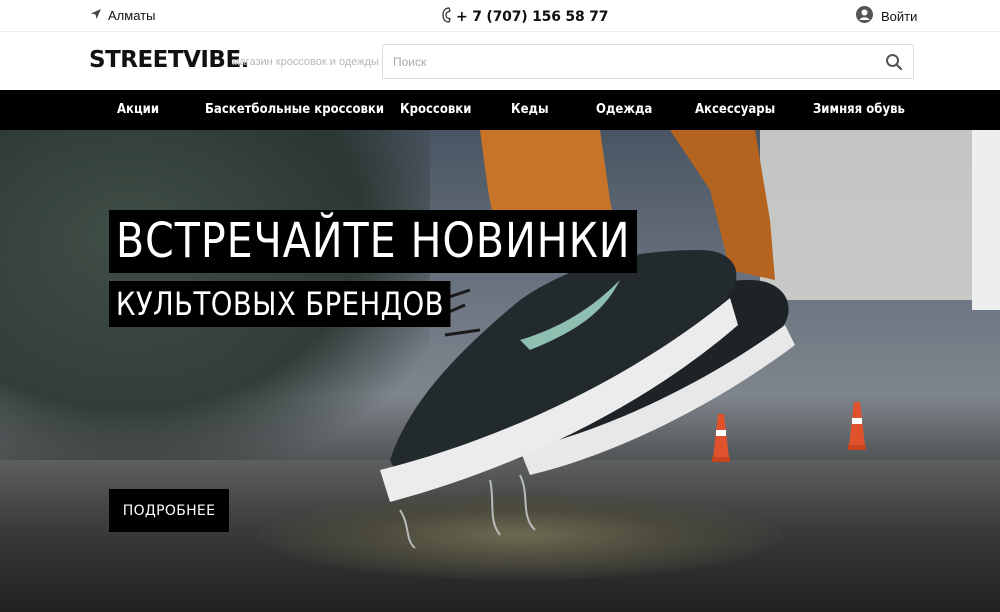  Describe the element at coordinates (532, 17) in the screenshot. I see `phone-number: + 7 (707) 156 58 77` at that location.